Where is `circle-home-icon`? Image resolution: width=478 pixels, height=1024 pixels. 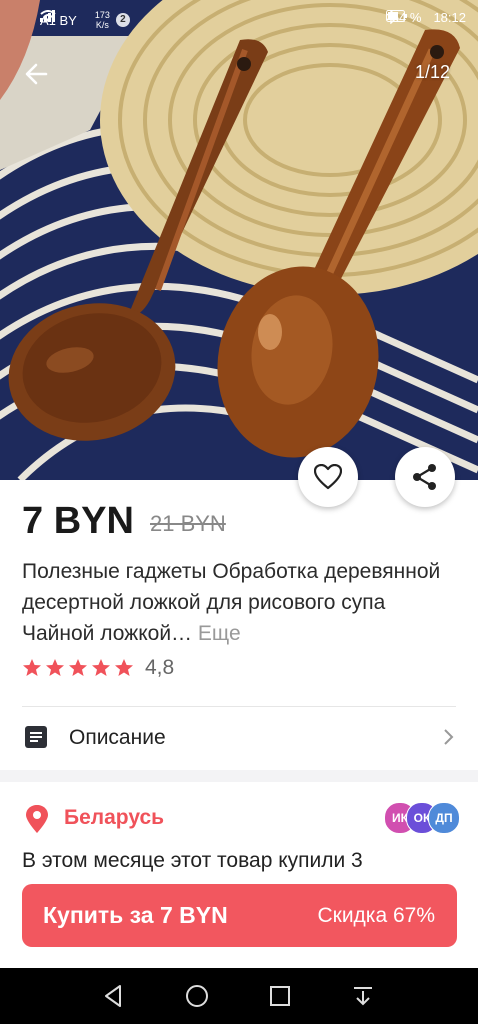 circle-home-icon is located at coordinates (197, 996).